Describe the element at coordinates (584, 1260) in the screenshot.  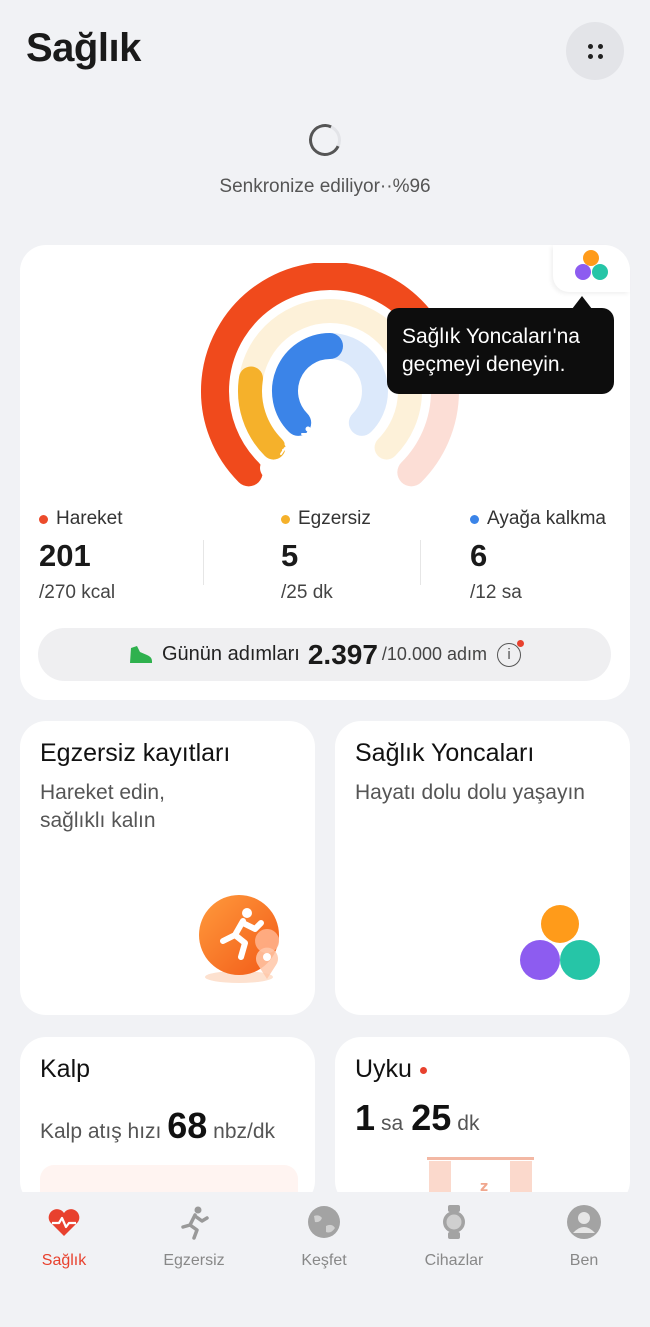
I see `nav-me-label: Ben` at that location.